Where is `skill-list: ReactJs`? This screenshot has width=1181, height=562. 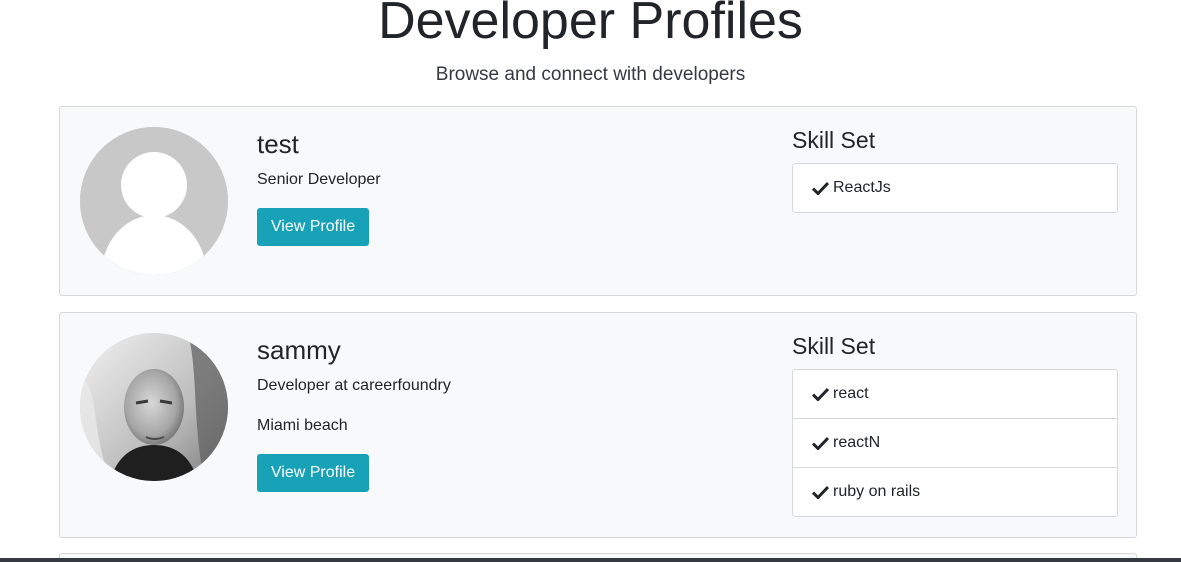
skill-list: ReactJs is located at coordinates (955, 188).